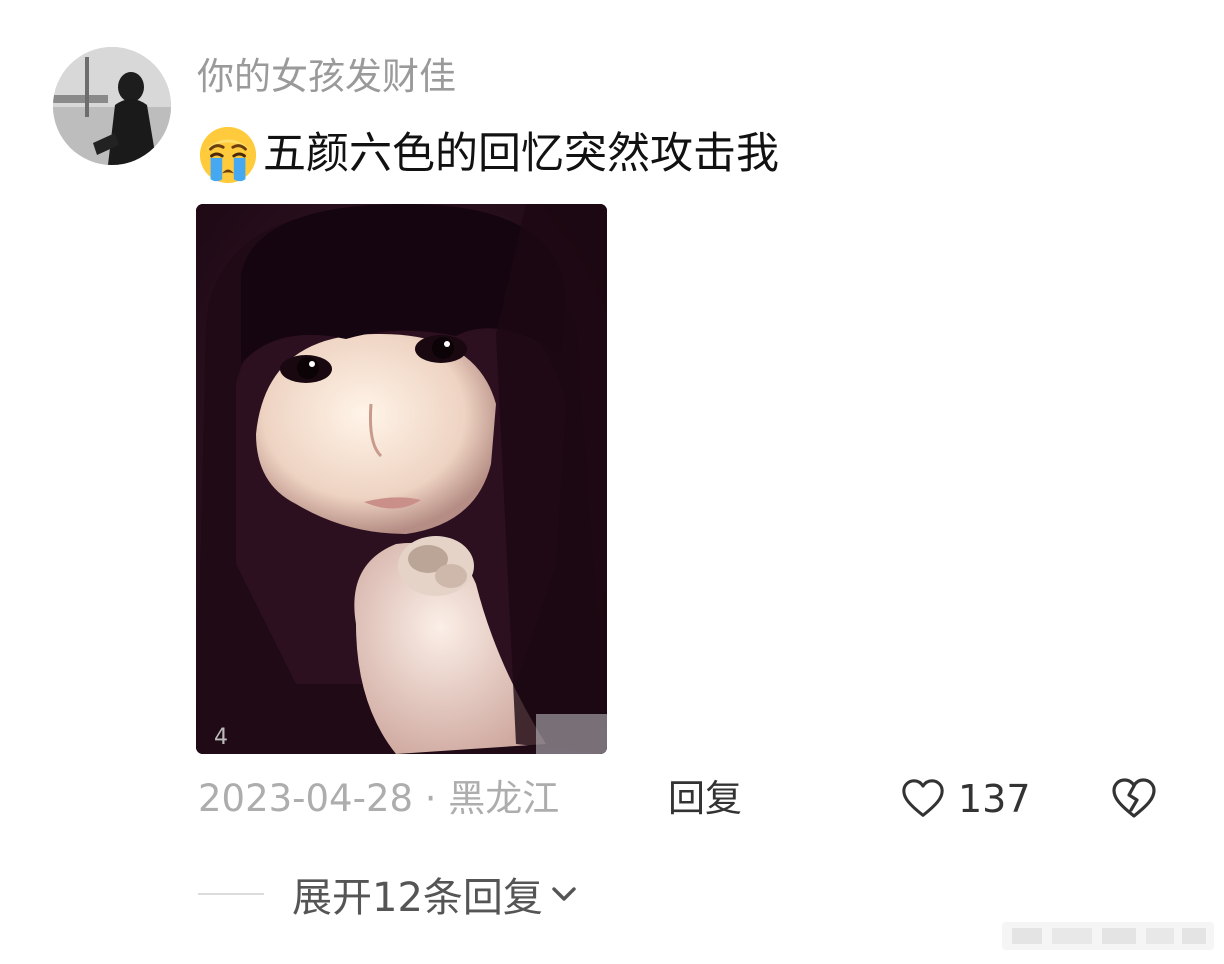 This screenshot has width=1224, height=964. Describe the element at coordinates (1108, 936) in the screenshot. I see `watermark-logo` at that location.